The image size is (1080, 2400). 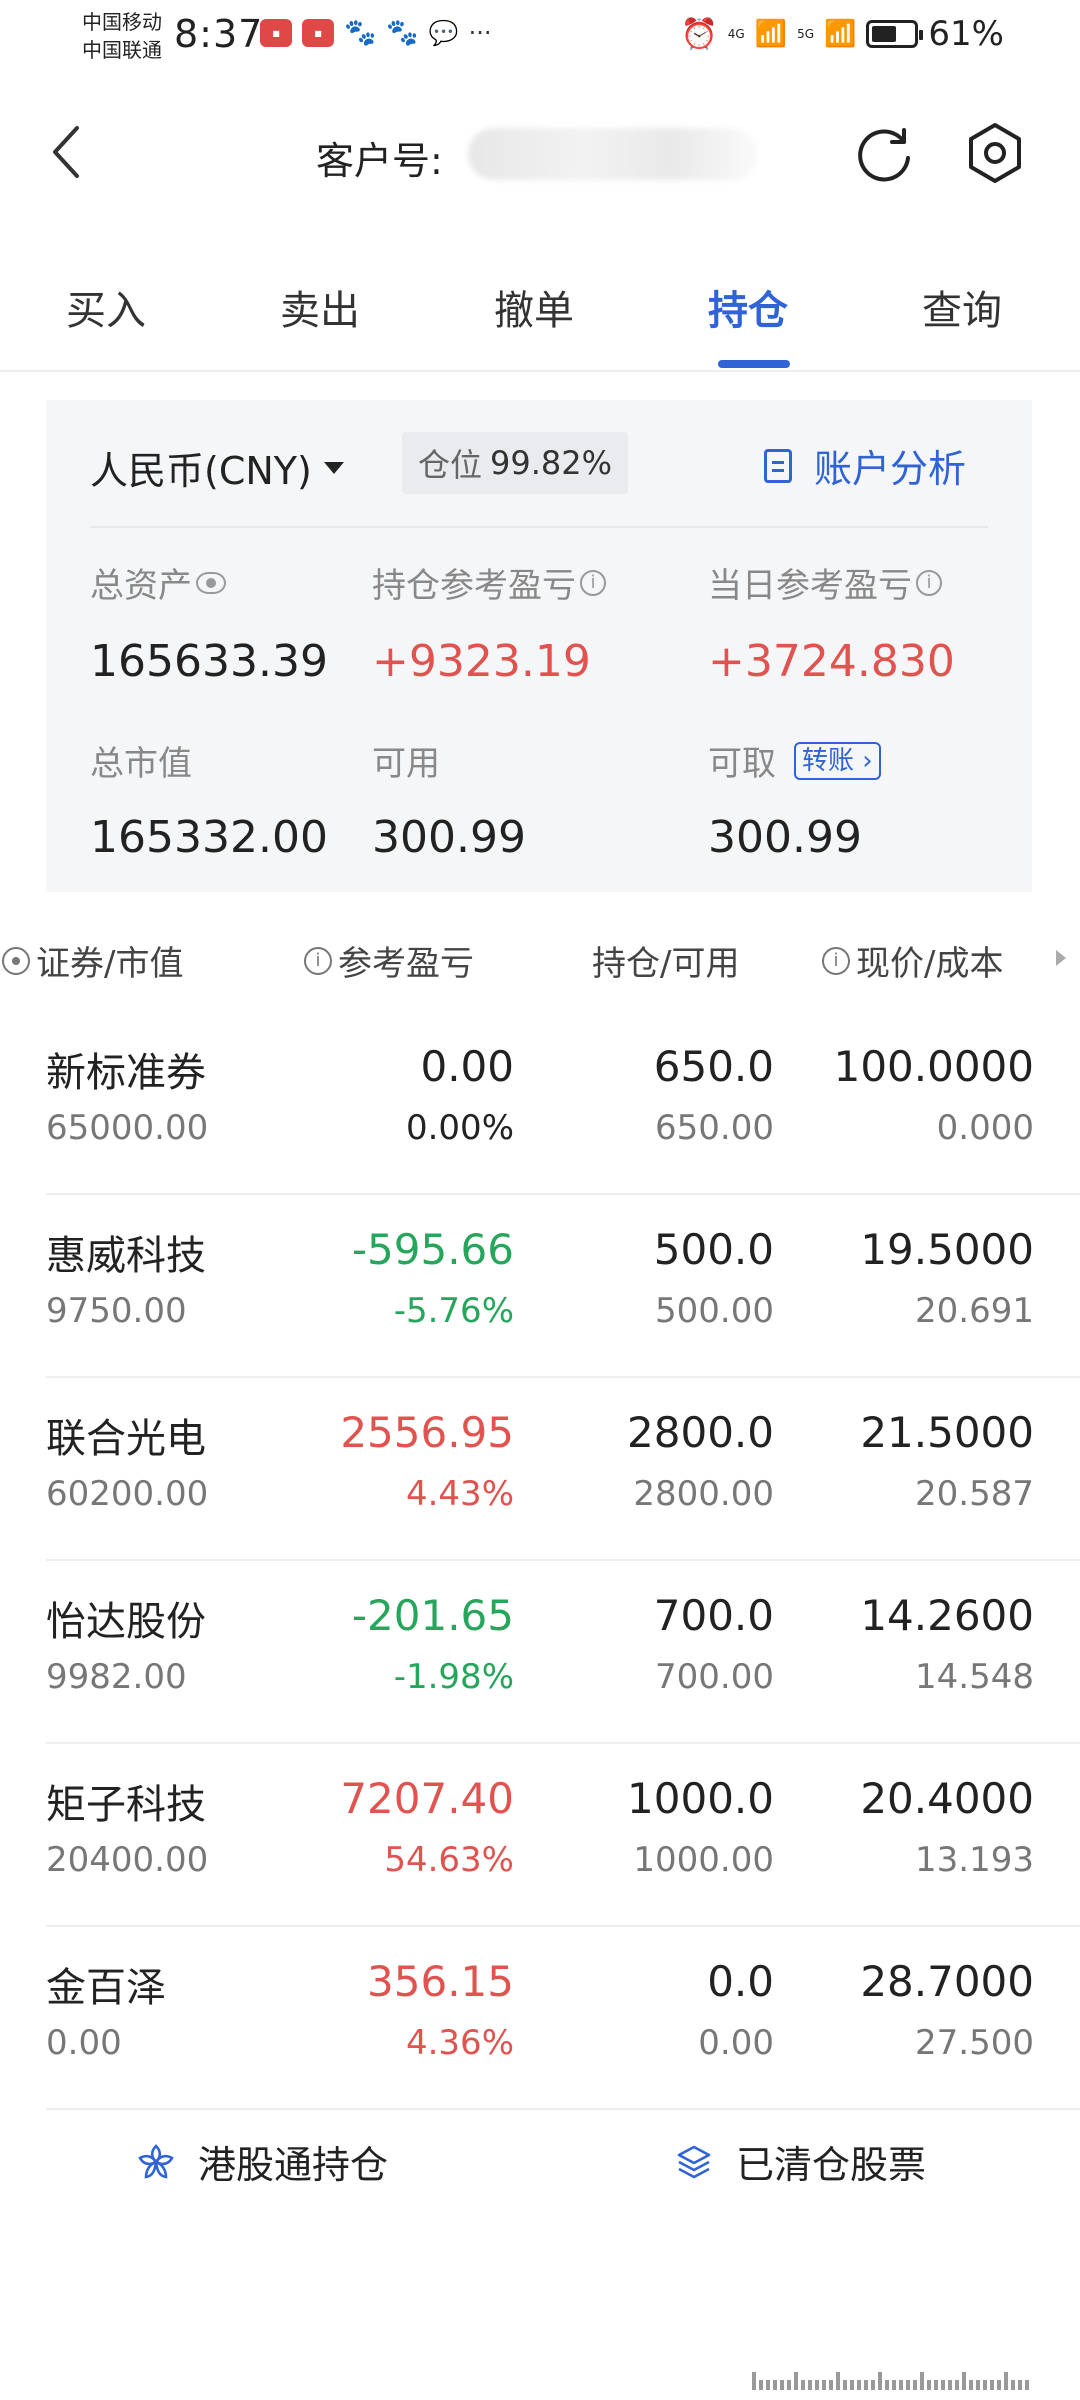 What do you see at coordinates (106, 1988) in the screenshot?
I see `security-name: 金百泽` at bounding box center [106, 1988].